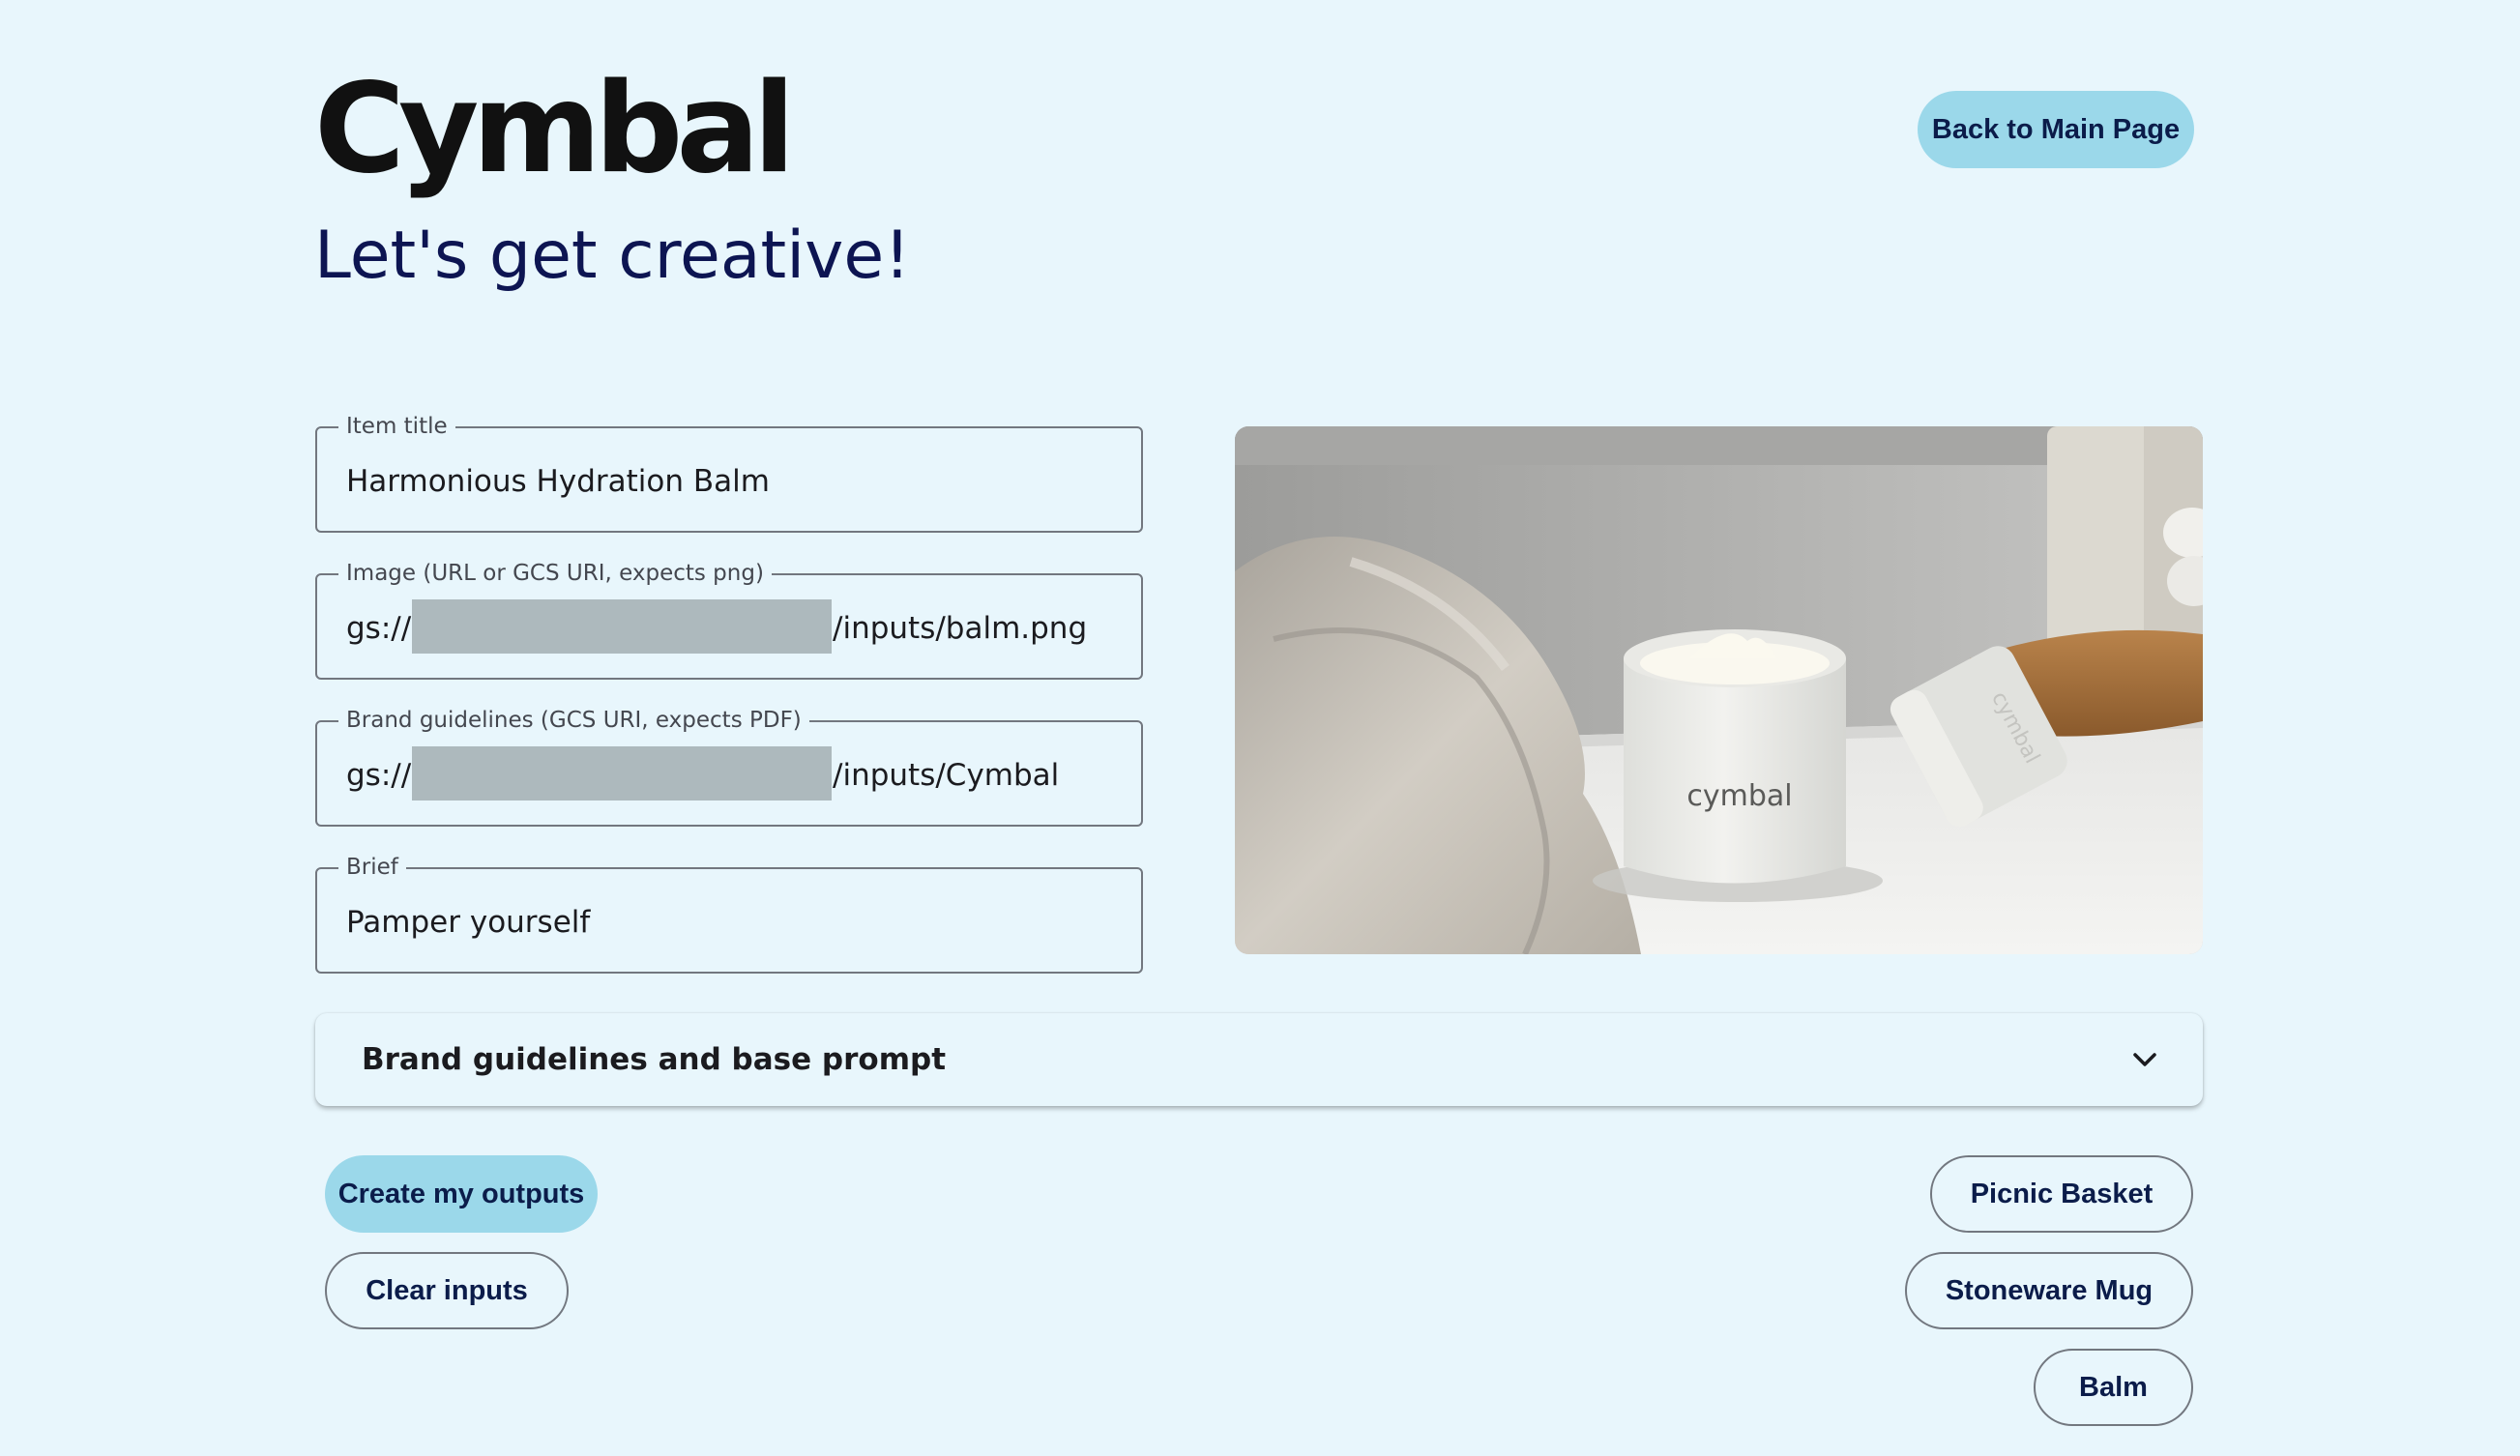 The image size is (2520, 1456). What do you see at coordinates (622, 774) in the screenshot?
I see `brand-guidelines-uri-redaction` at bounding box center [622, 774].